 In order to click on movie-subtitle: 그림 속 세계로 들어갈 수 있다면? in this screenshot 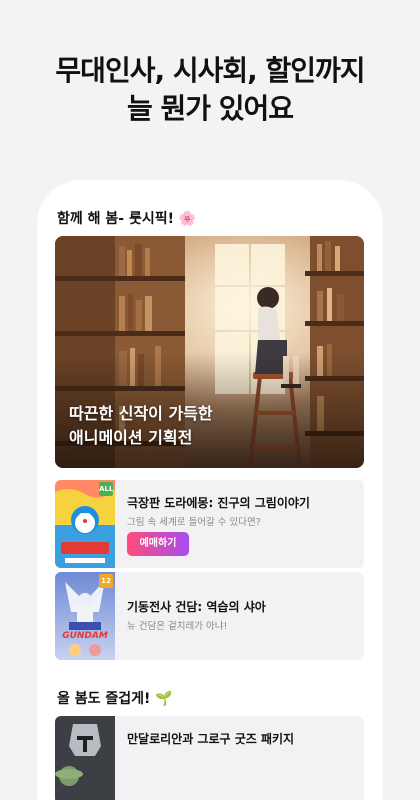, I will do `click(194, 522)`.